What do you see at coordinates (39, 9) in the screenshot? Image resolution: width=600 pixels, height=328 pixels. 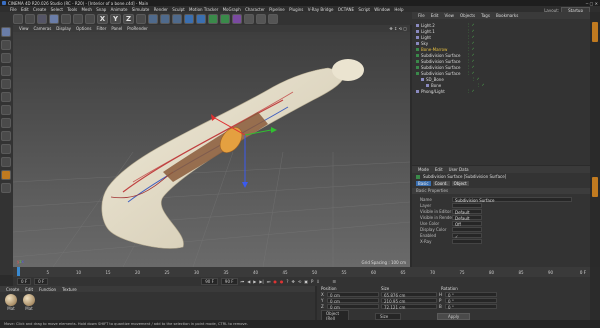 I see `menu-item: Create` at bounding box center [39, 9].